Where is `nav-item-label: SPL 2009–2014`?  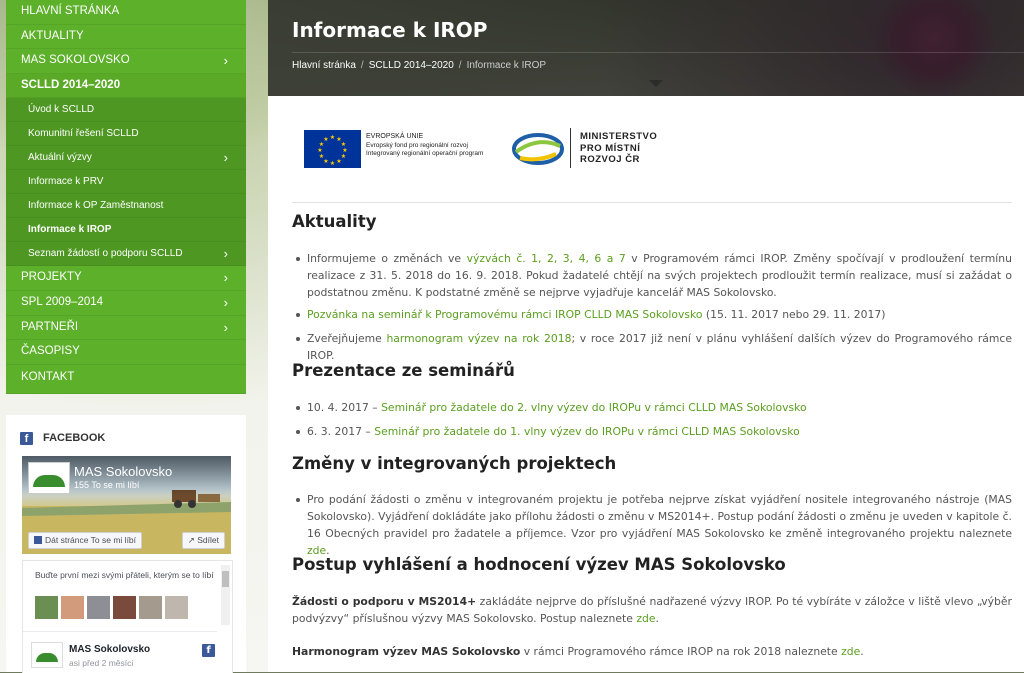 nav-item-label: SPL 2009–2014 is located at coordinates (62, 301).